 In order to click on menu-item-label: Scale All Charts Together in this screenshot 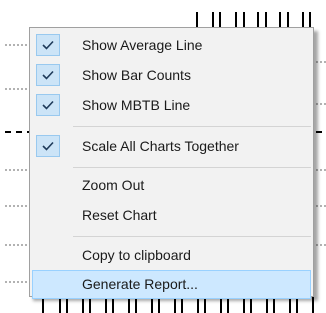, I will do `click(160, 146)`.